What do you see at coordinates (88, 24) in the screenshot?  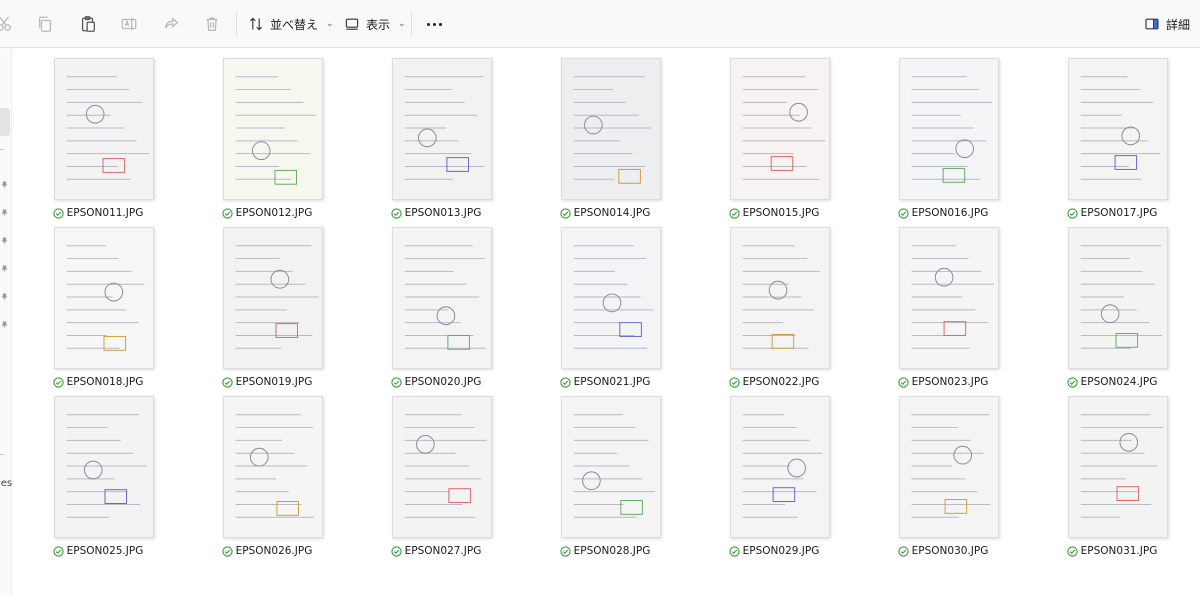 I see `paste-icon` at bounding box center [88, 24].